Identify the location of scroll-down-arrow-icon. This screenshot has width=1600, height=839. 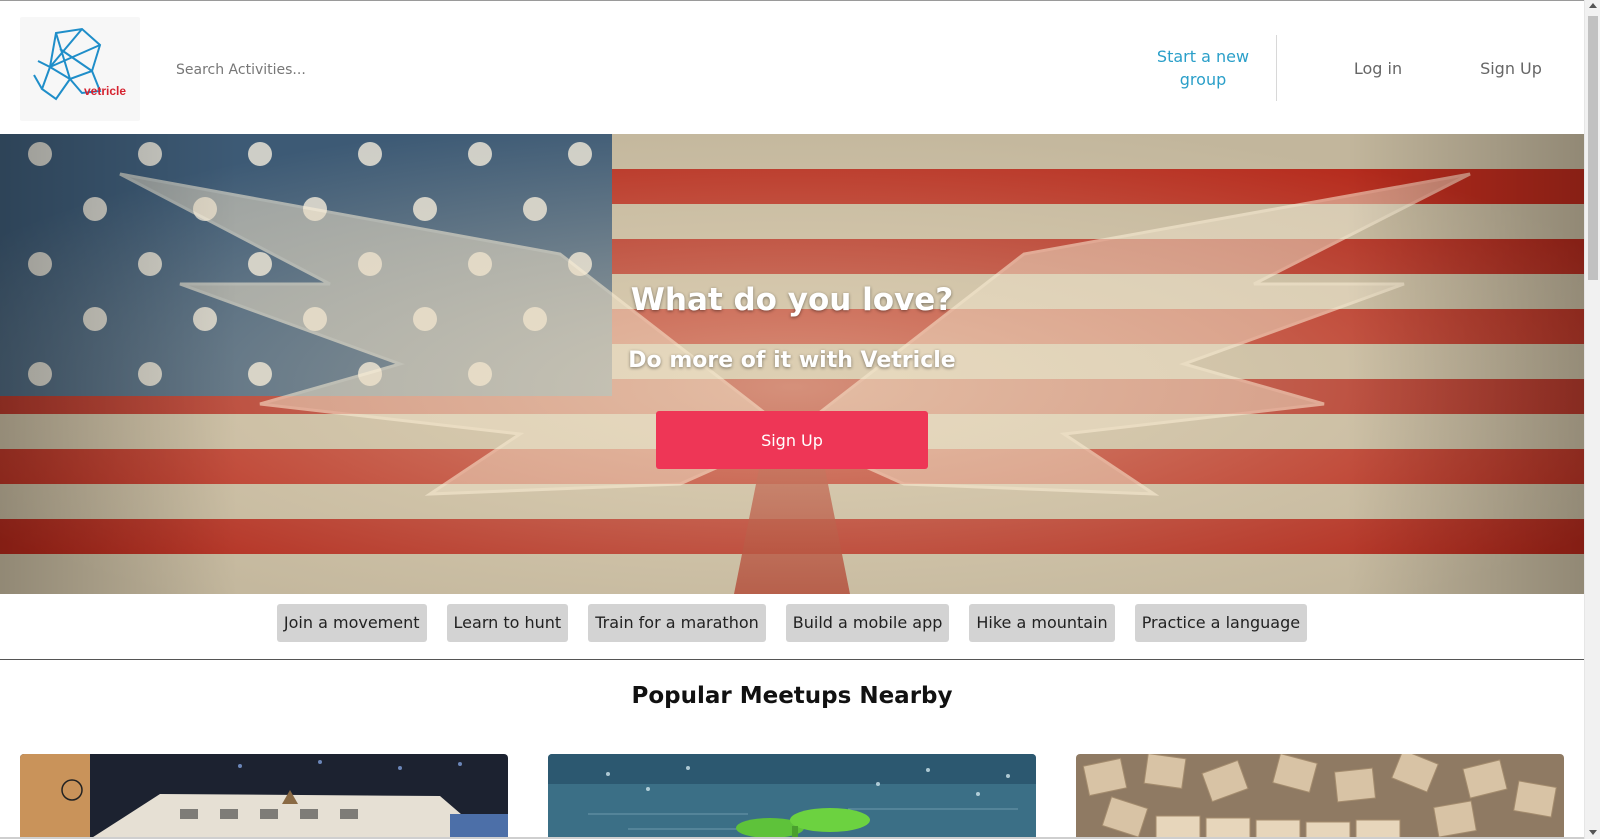
(1593, 832).